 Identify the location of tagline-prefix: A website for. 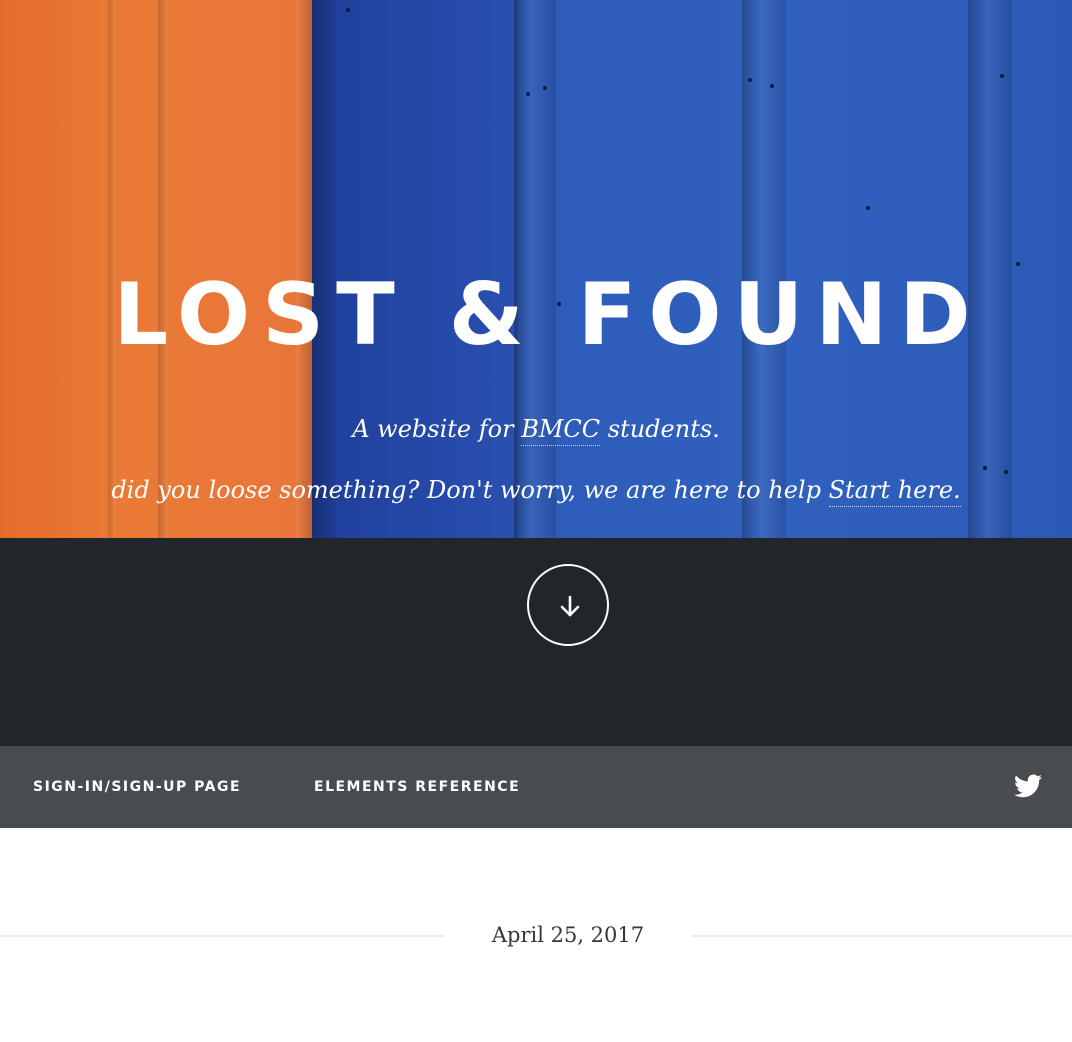
(437, 429).